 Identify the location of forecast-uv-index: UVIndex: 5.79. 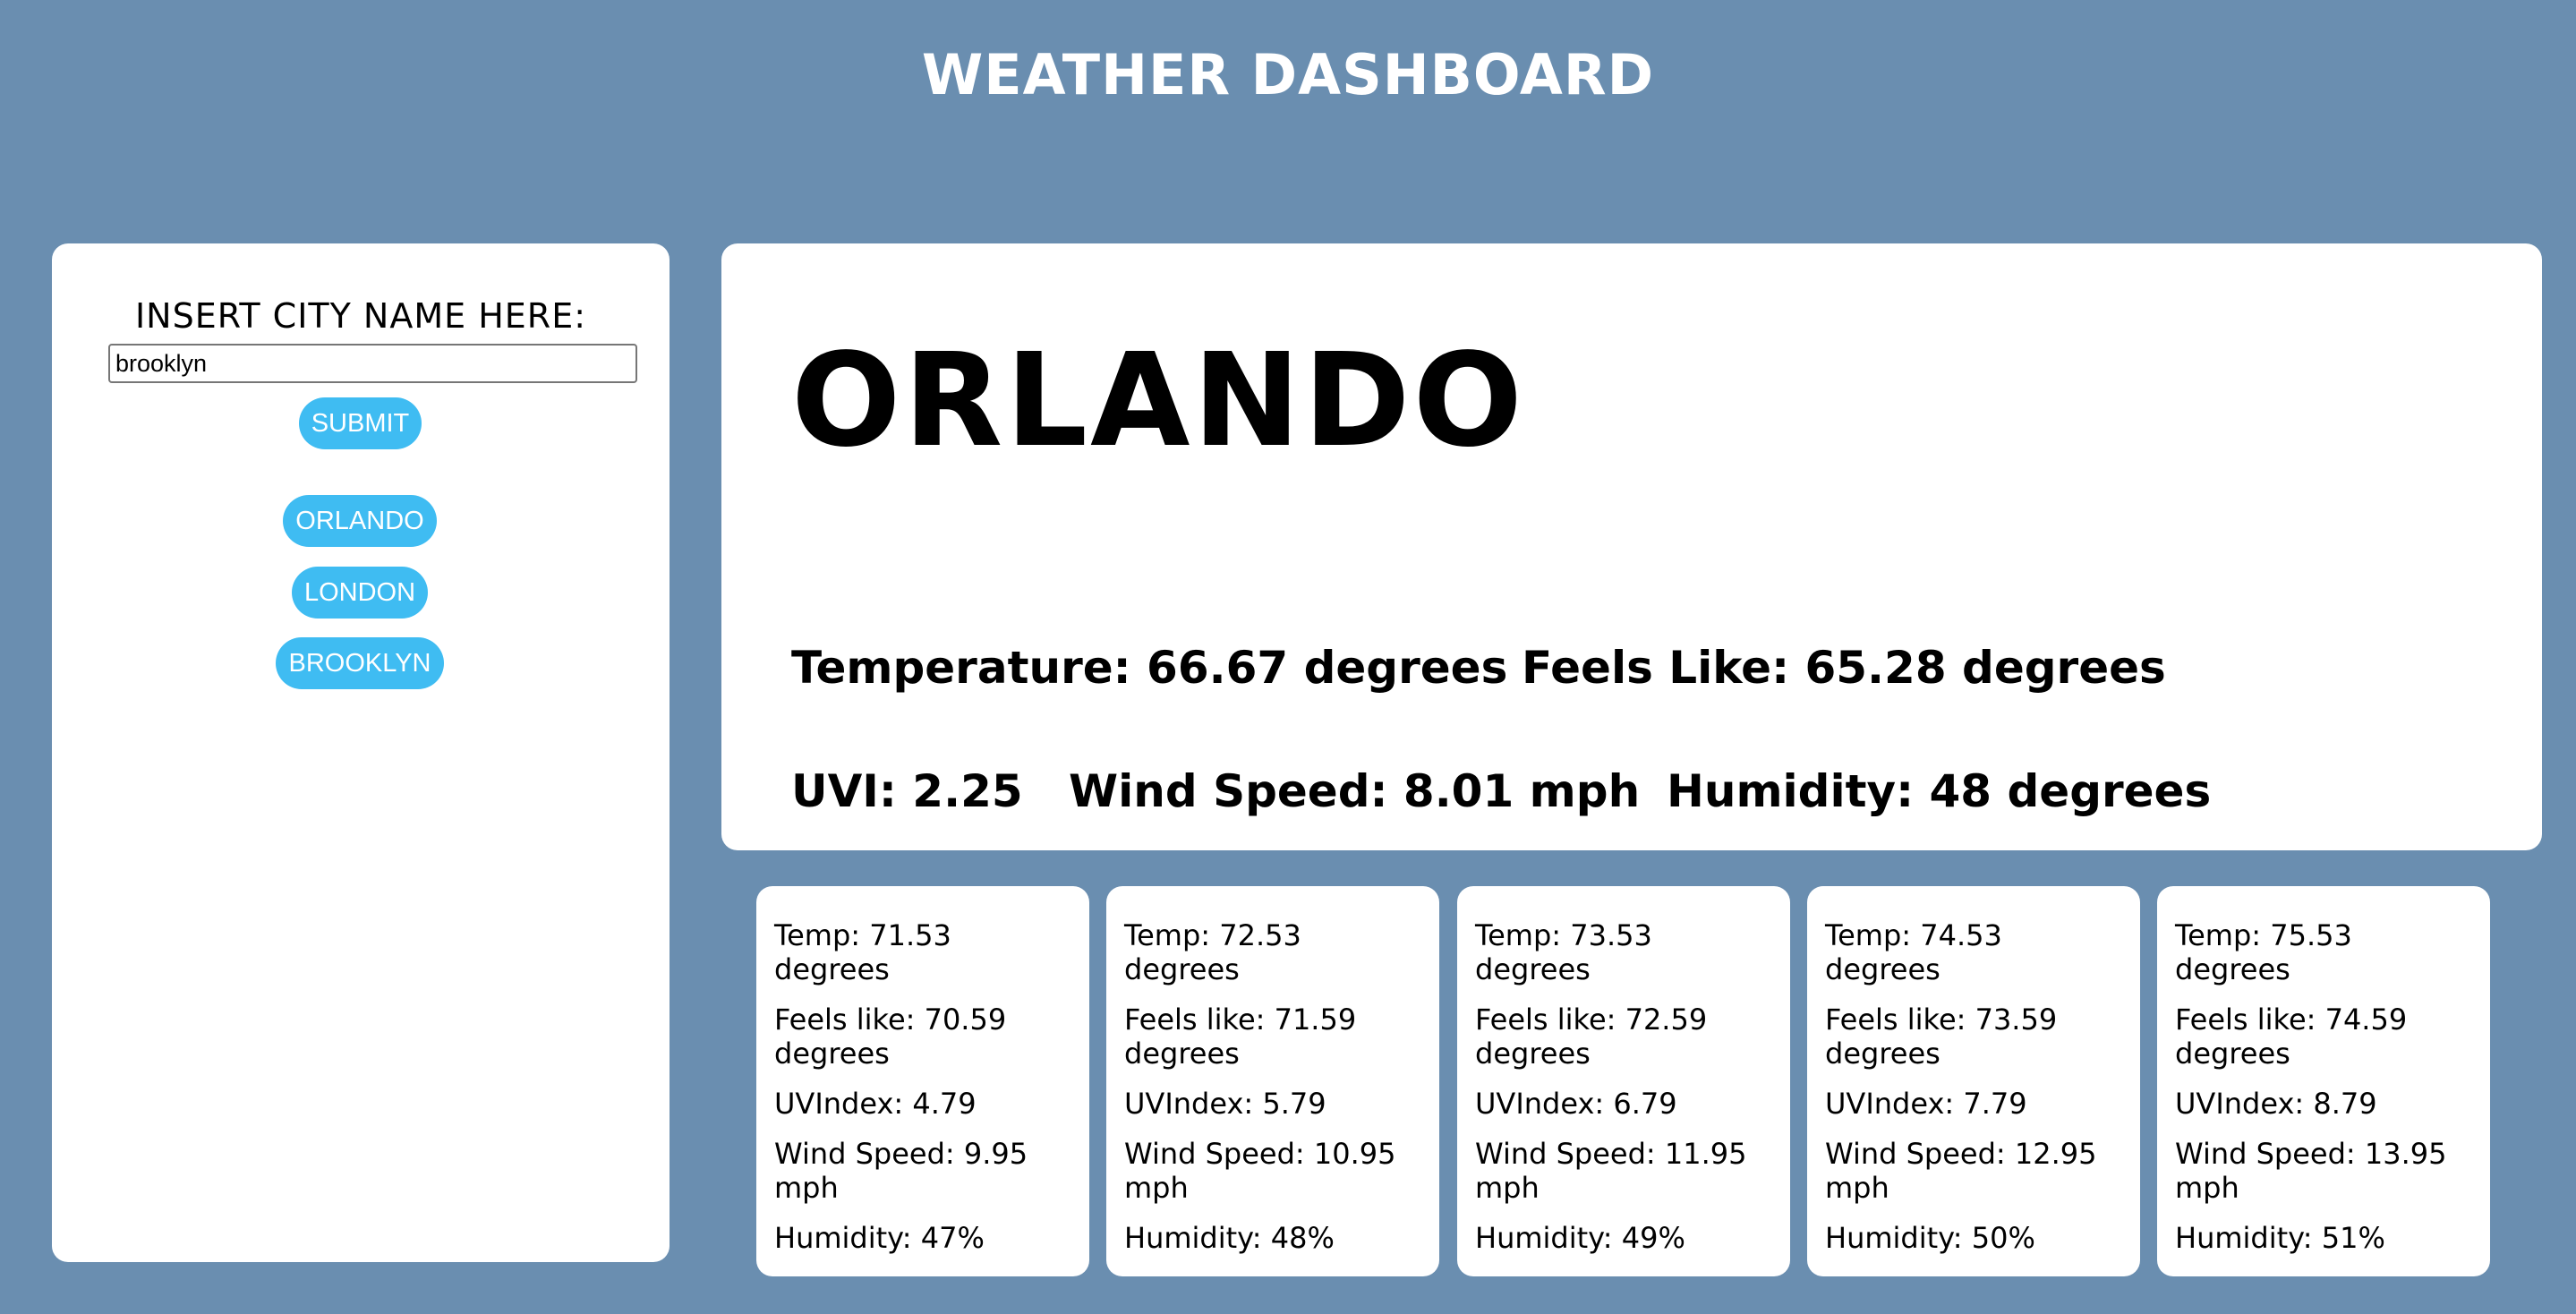
(1225, 1104).